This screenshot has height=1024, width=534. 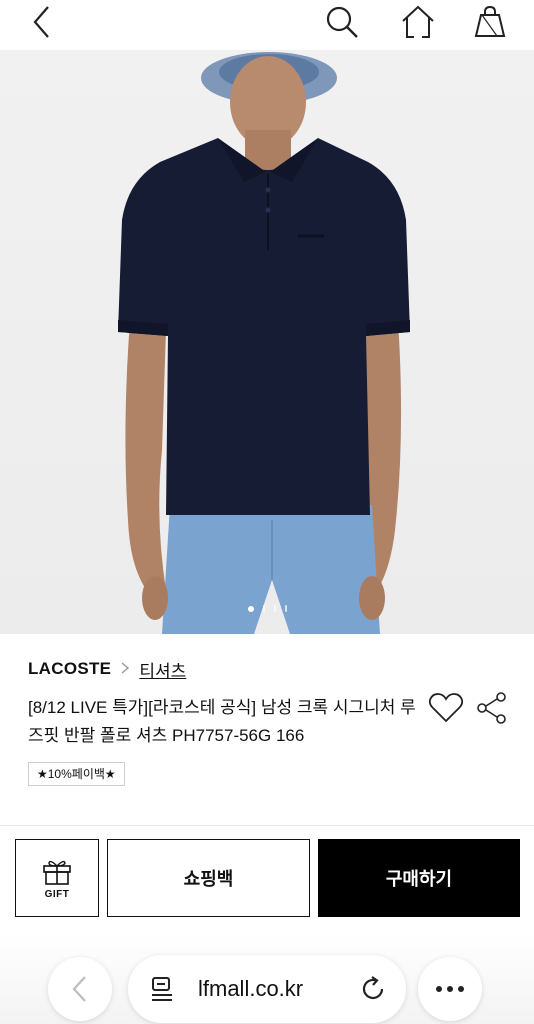 I want to click on category-link: 티셔츠, so click(x=162, y=669).